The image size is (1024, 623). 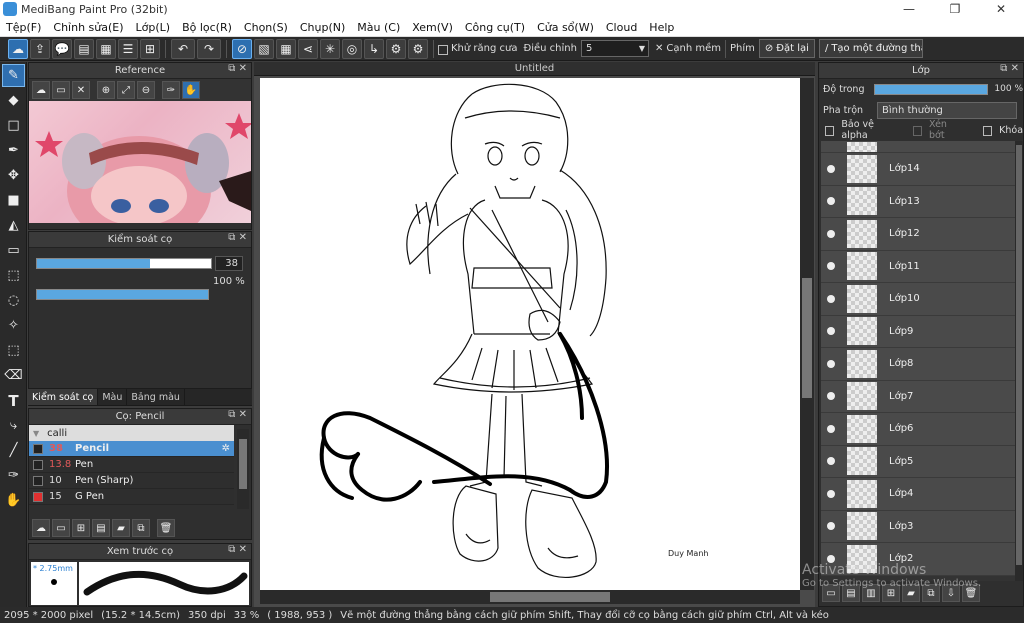 I want to click on zoom-in-icon: ⊕, so click(x=106, y=90).